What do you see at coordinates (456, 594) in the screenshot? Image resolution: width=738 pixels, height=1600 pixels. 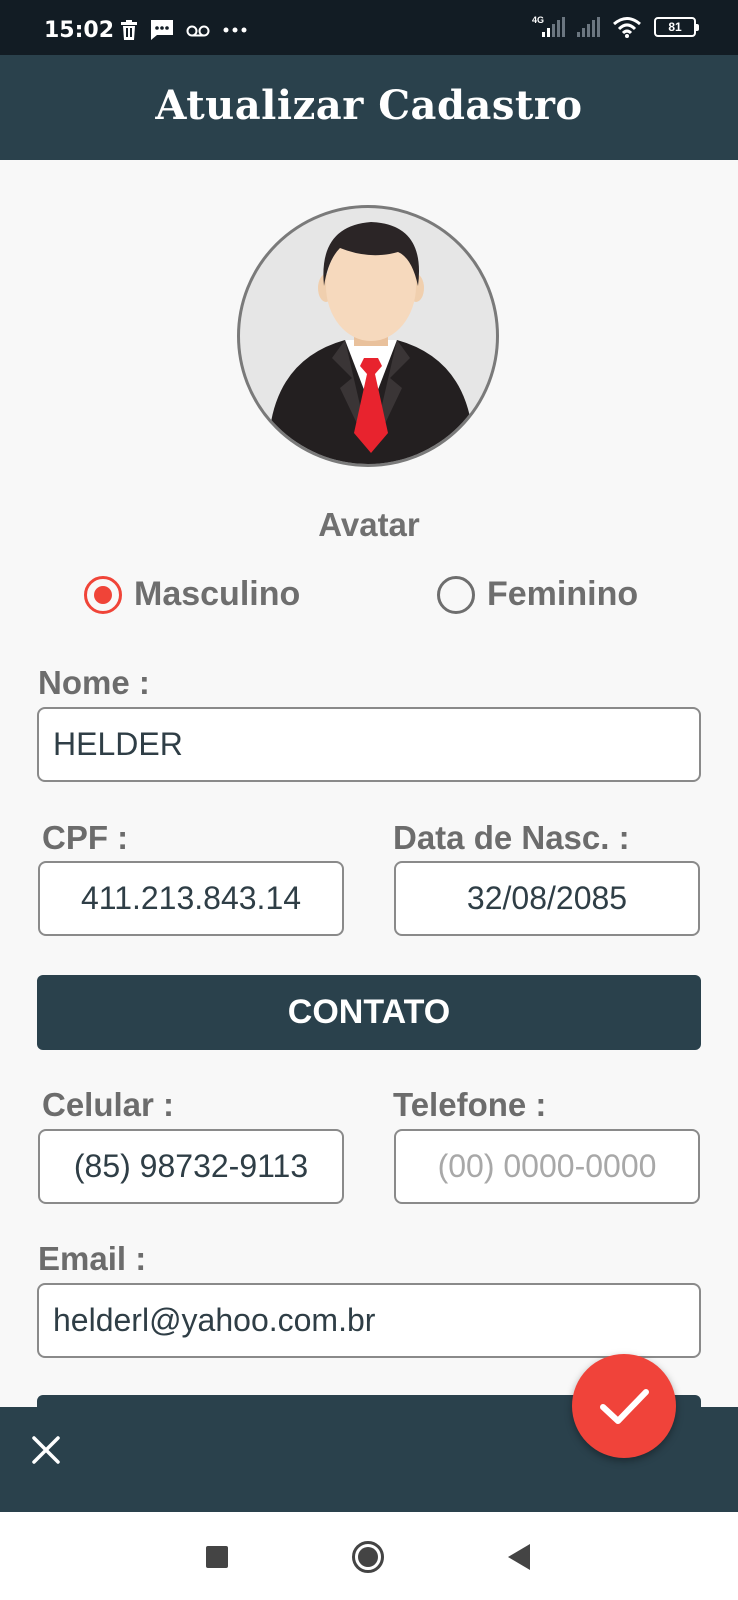 I see `radio-button-unchecked` at bounding box center [456, 594].